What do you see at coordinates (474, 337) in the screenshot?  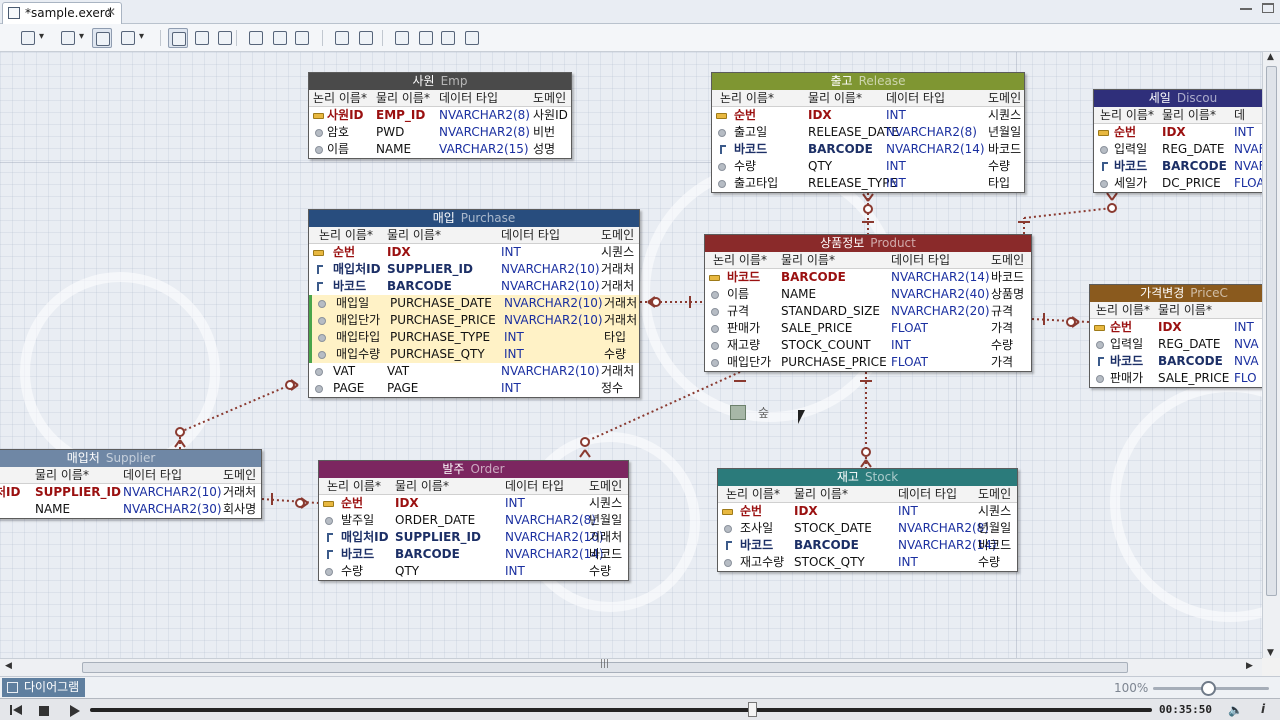 I see `attribute-row: 매입타입 PURCHASE_TYPE INT 타입` at bounding box center [474, 337].